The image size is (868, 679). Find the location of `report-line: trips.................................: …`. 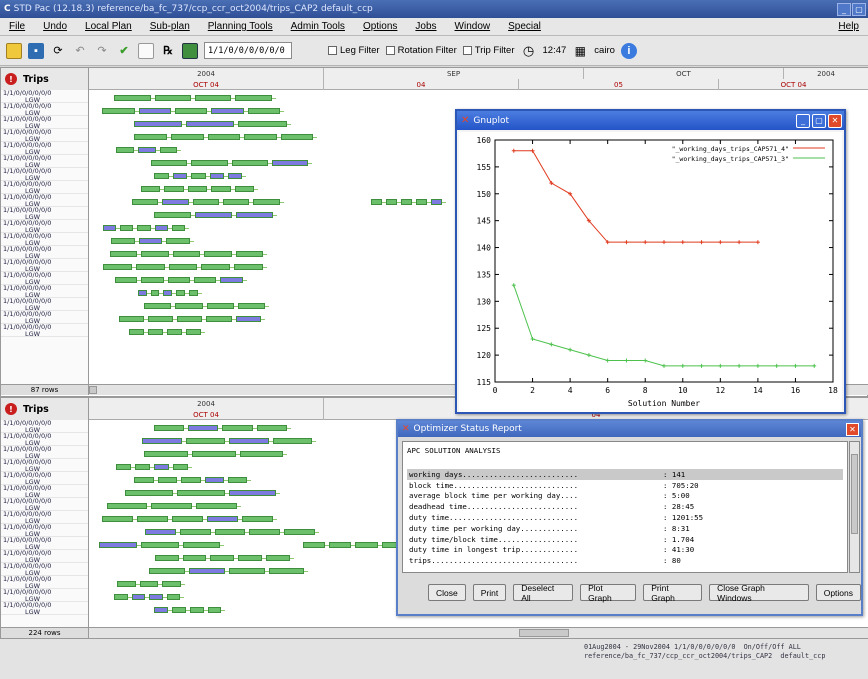

report-line: trips.................................: … is located at coordinates (625, 560).